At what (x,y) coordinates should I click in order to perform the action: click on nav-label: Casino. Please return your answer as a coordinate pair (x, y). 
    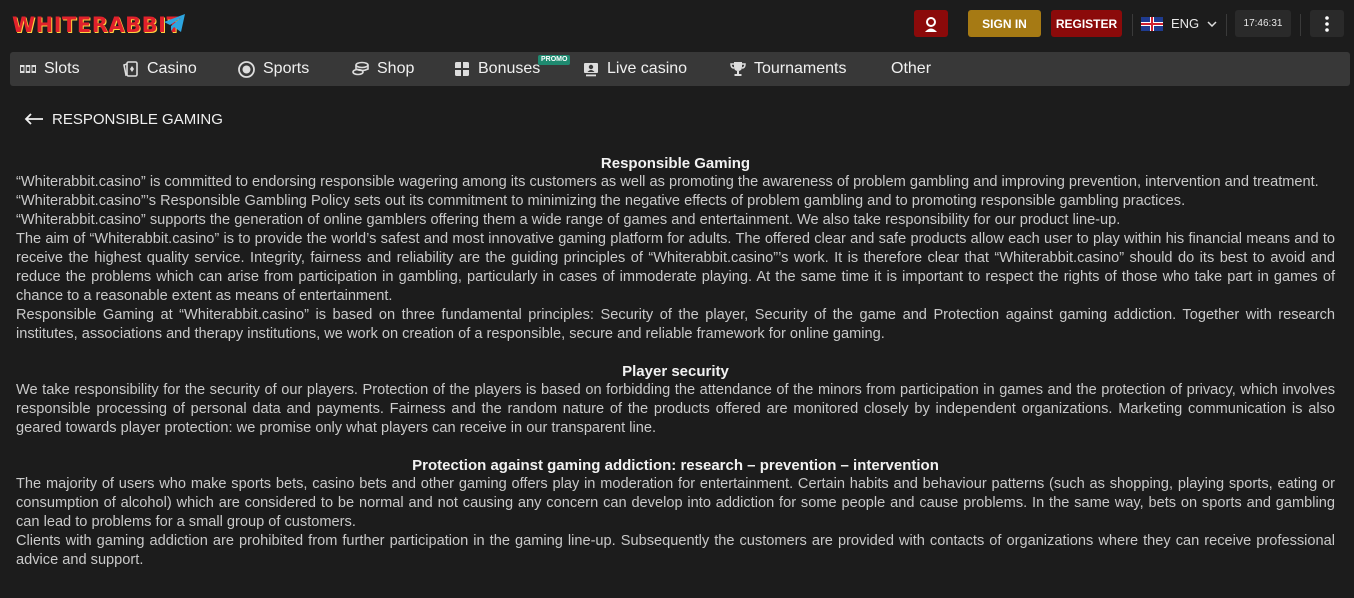
    Looking at the image, I should click on (172, 68).